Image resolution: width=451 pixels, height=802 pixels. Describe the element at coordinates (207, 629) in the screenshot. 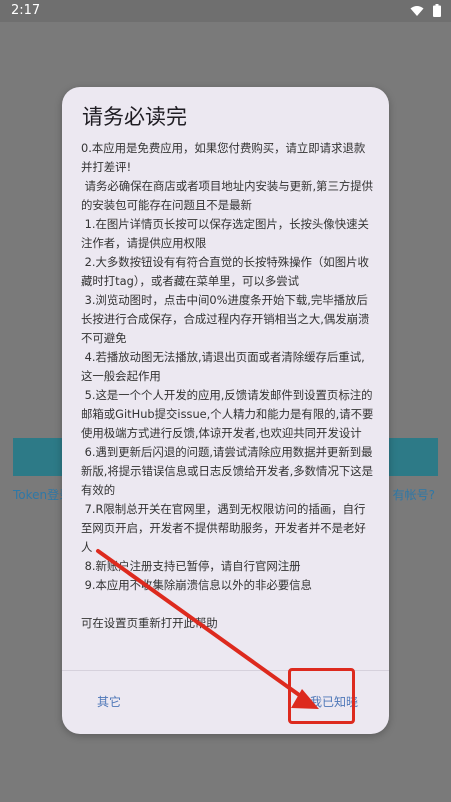

I see `annotation-arrow` at that location.